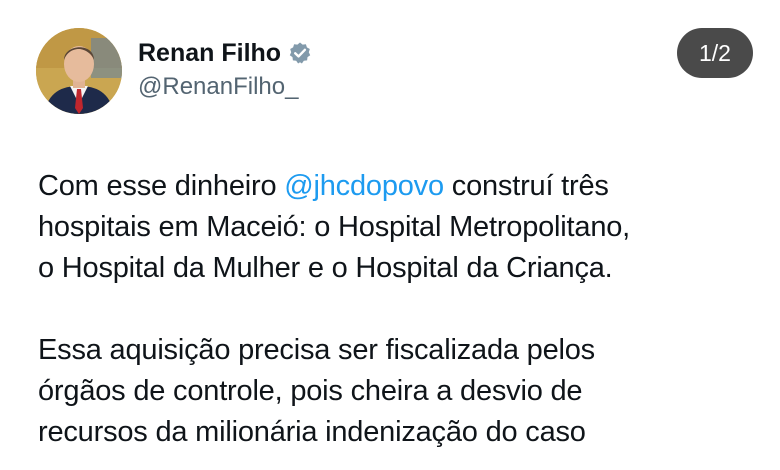 The height and width of the screenshot is (470, 780). Describe the element at coordinates (161, 186) in the screenshot. I see `post-text: Com esse dinheiro` at that location.